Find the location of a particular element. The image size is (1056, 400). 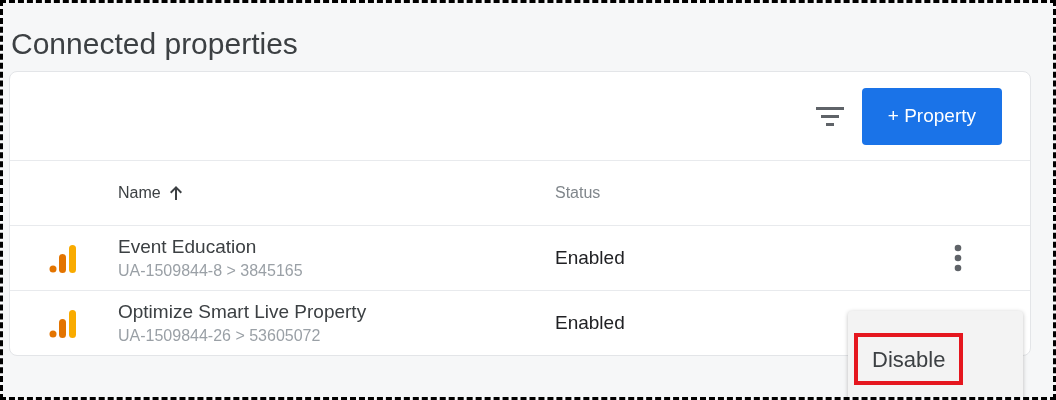

property-id: UA-1509844-8 > 3845165 is located at coordinates (211, 271).